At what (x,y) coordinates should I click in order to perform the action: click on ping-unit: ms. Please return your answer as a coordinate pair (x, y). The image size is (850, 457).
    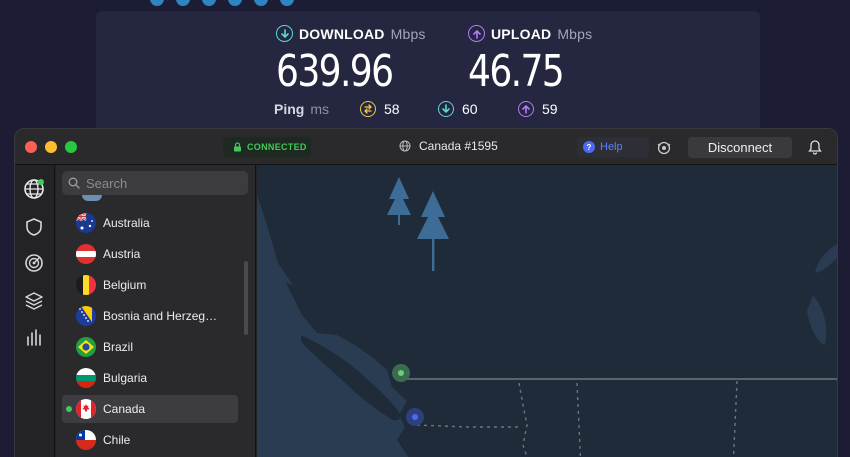
    Looking at the image, I should click on (320, 109).